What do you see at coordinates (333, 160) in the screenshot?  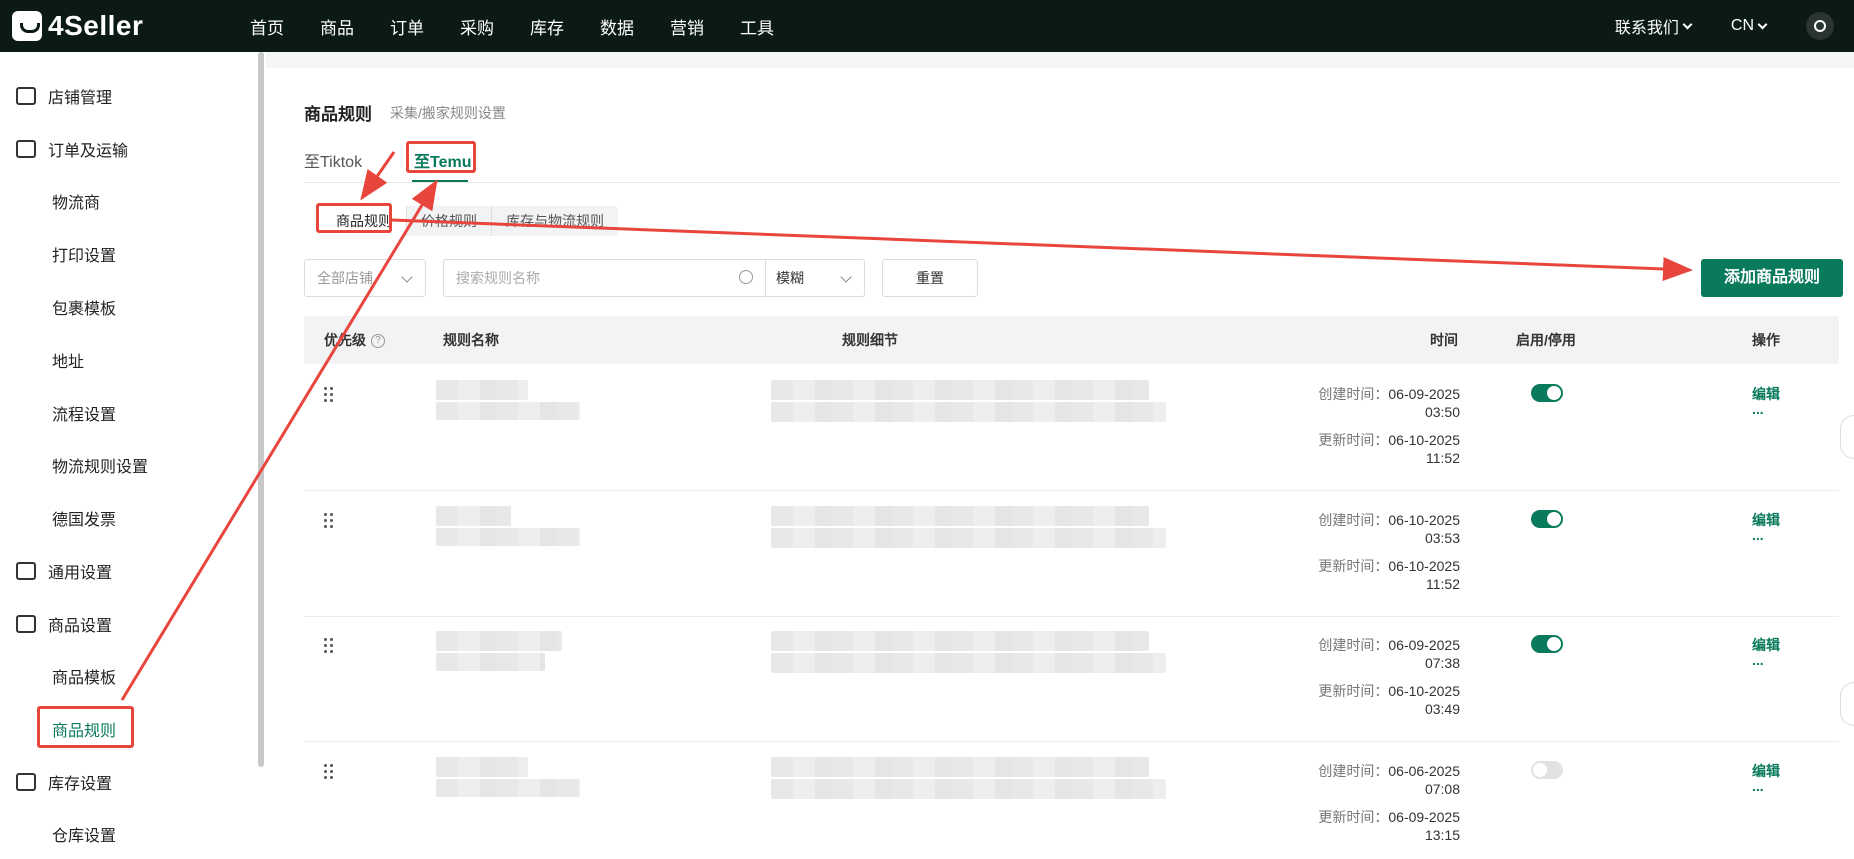 I see `tab-tiktok: 至Tiktok` at bounding box center [333, 160].